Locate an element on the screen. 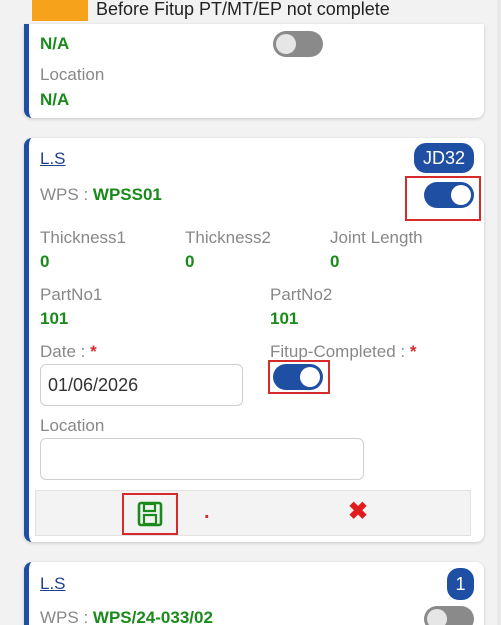 The width and height of the screenshot is (501, 625). joint-card-previous: N/A Location N/A is located at coordinates (254, 71).